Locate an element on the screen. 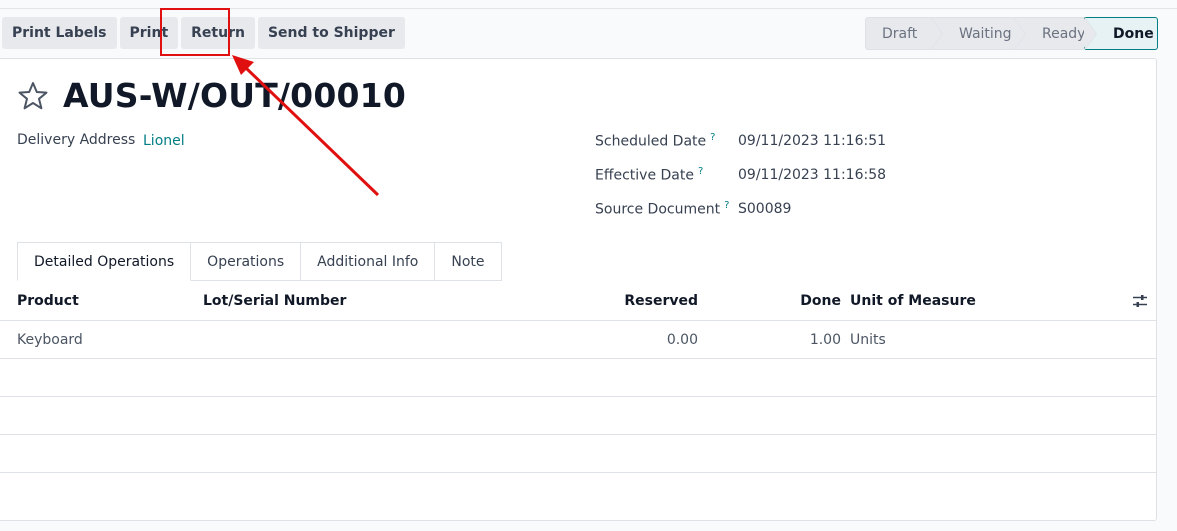 This screenshot has width=1177, height=531. source-document-help-icon: ? is located at coordinates (726, 205).